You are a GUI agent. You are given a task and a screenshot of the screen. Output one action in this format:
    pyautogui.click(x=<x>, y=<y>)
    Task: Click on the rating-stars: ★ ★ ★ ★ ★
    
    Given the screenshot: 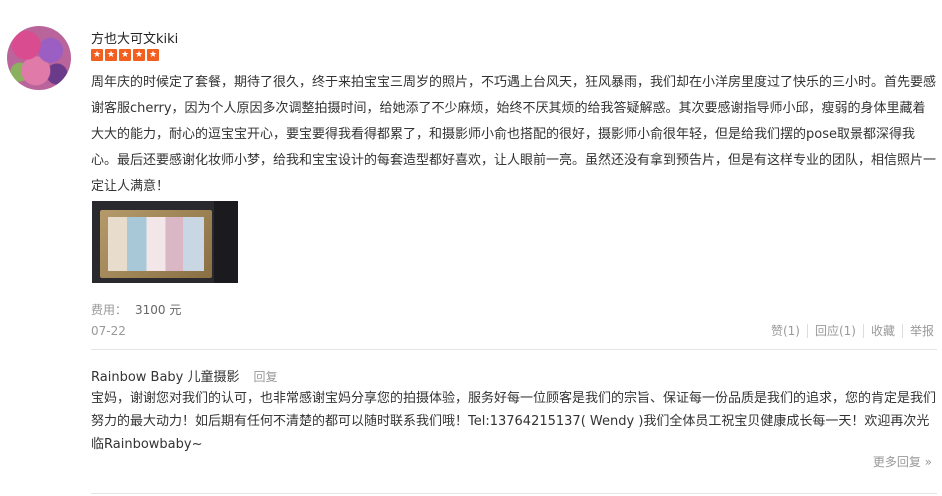 What is the action you would take?
    pyautogui.click(x=125, y=55)
    